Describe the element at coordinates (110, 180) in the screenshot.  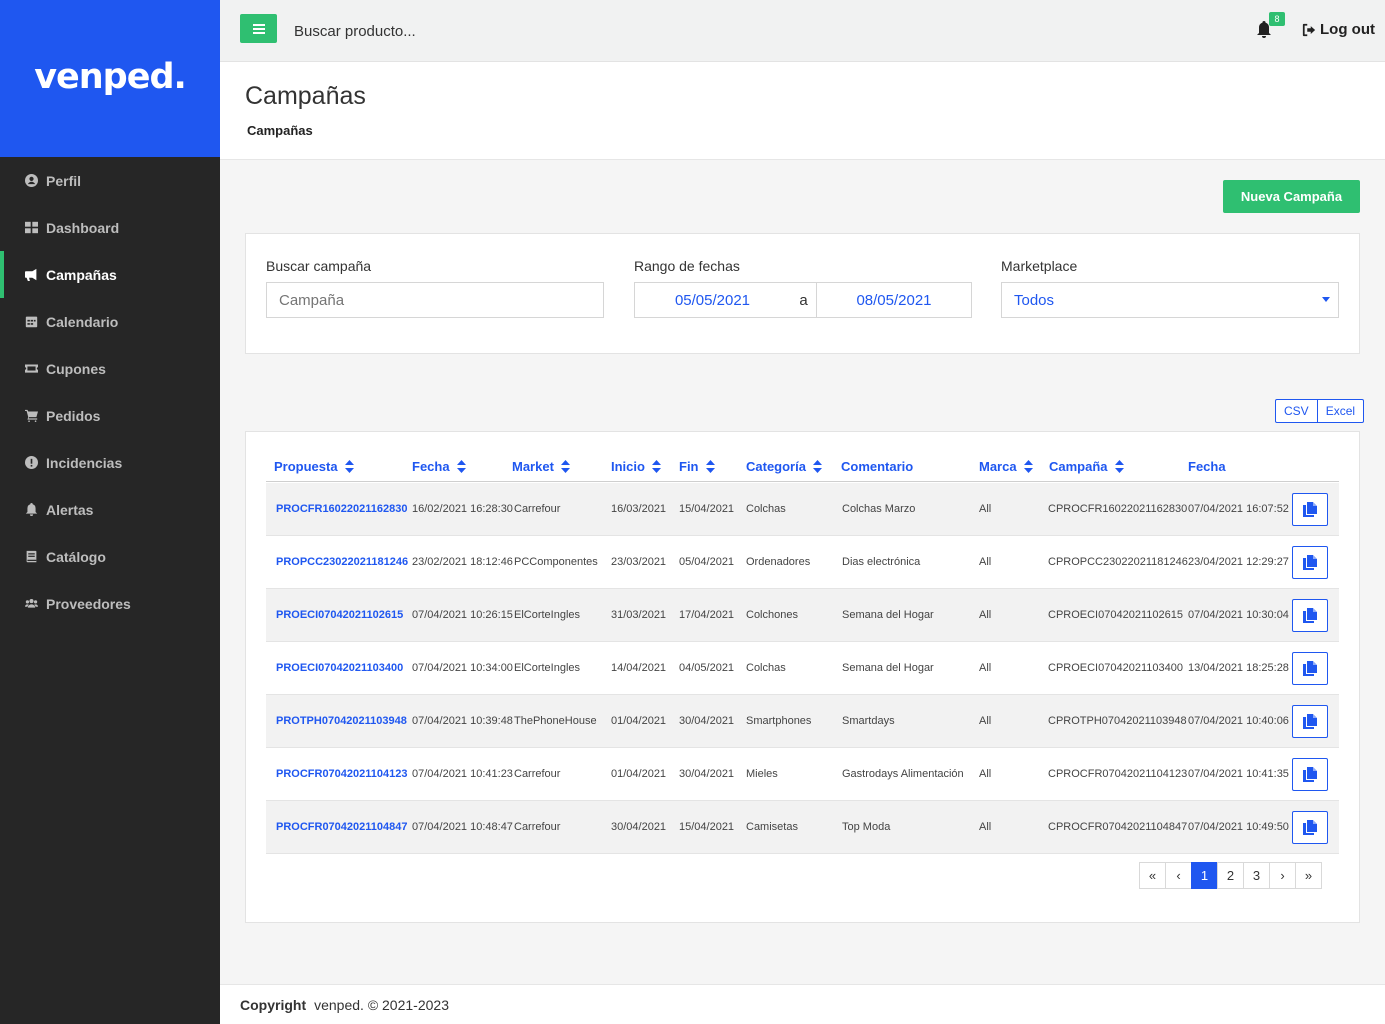
I see `sidebar-item-perfil: Perfil` at that location.